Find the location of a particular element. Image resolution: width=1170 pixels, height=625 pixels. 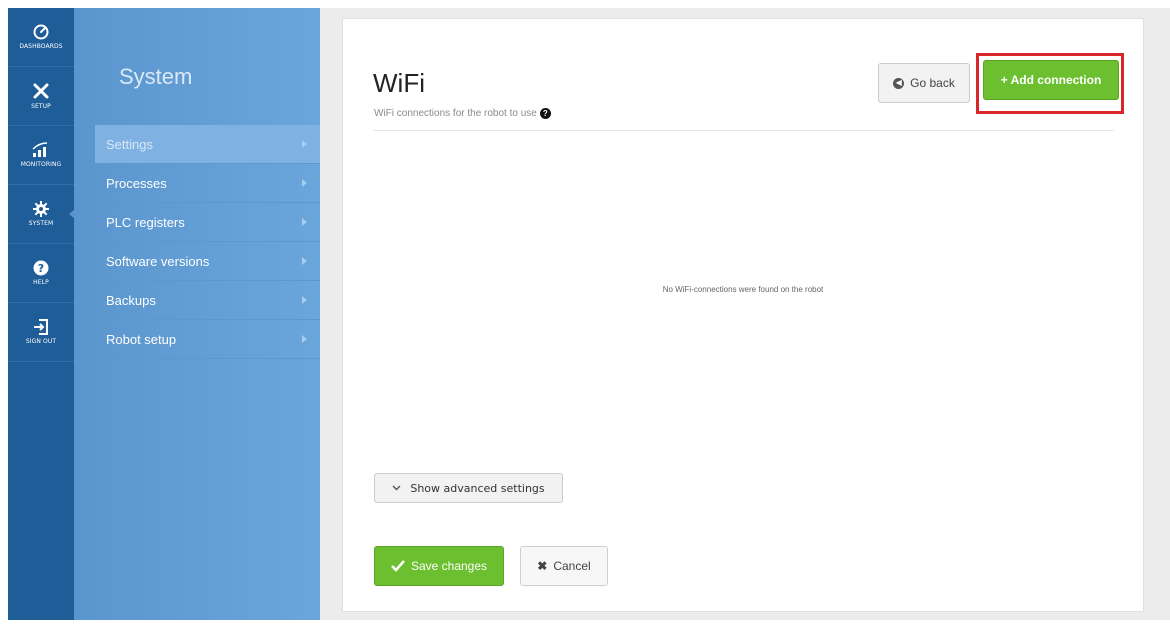

cancel-button: ✖ Cancel is located at coordinates (564, 566).